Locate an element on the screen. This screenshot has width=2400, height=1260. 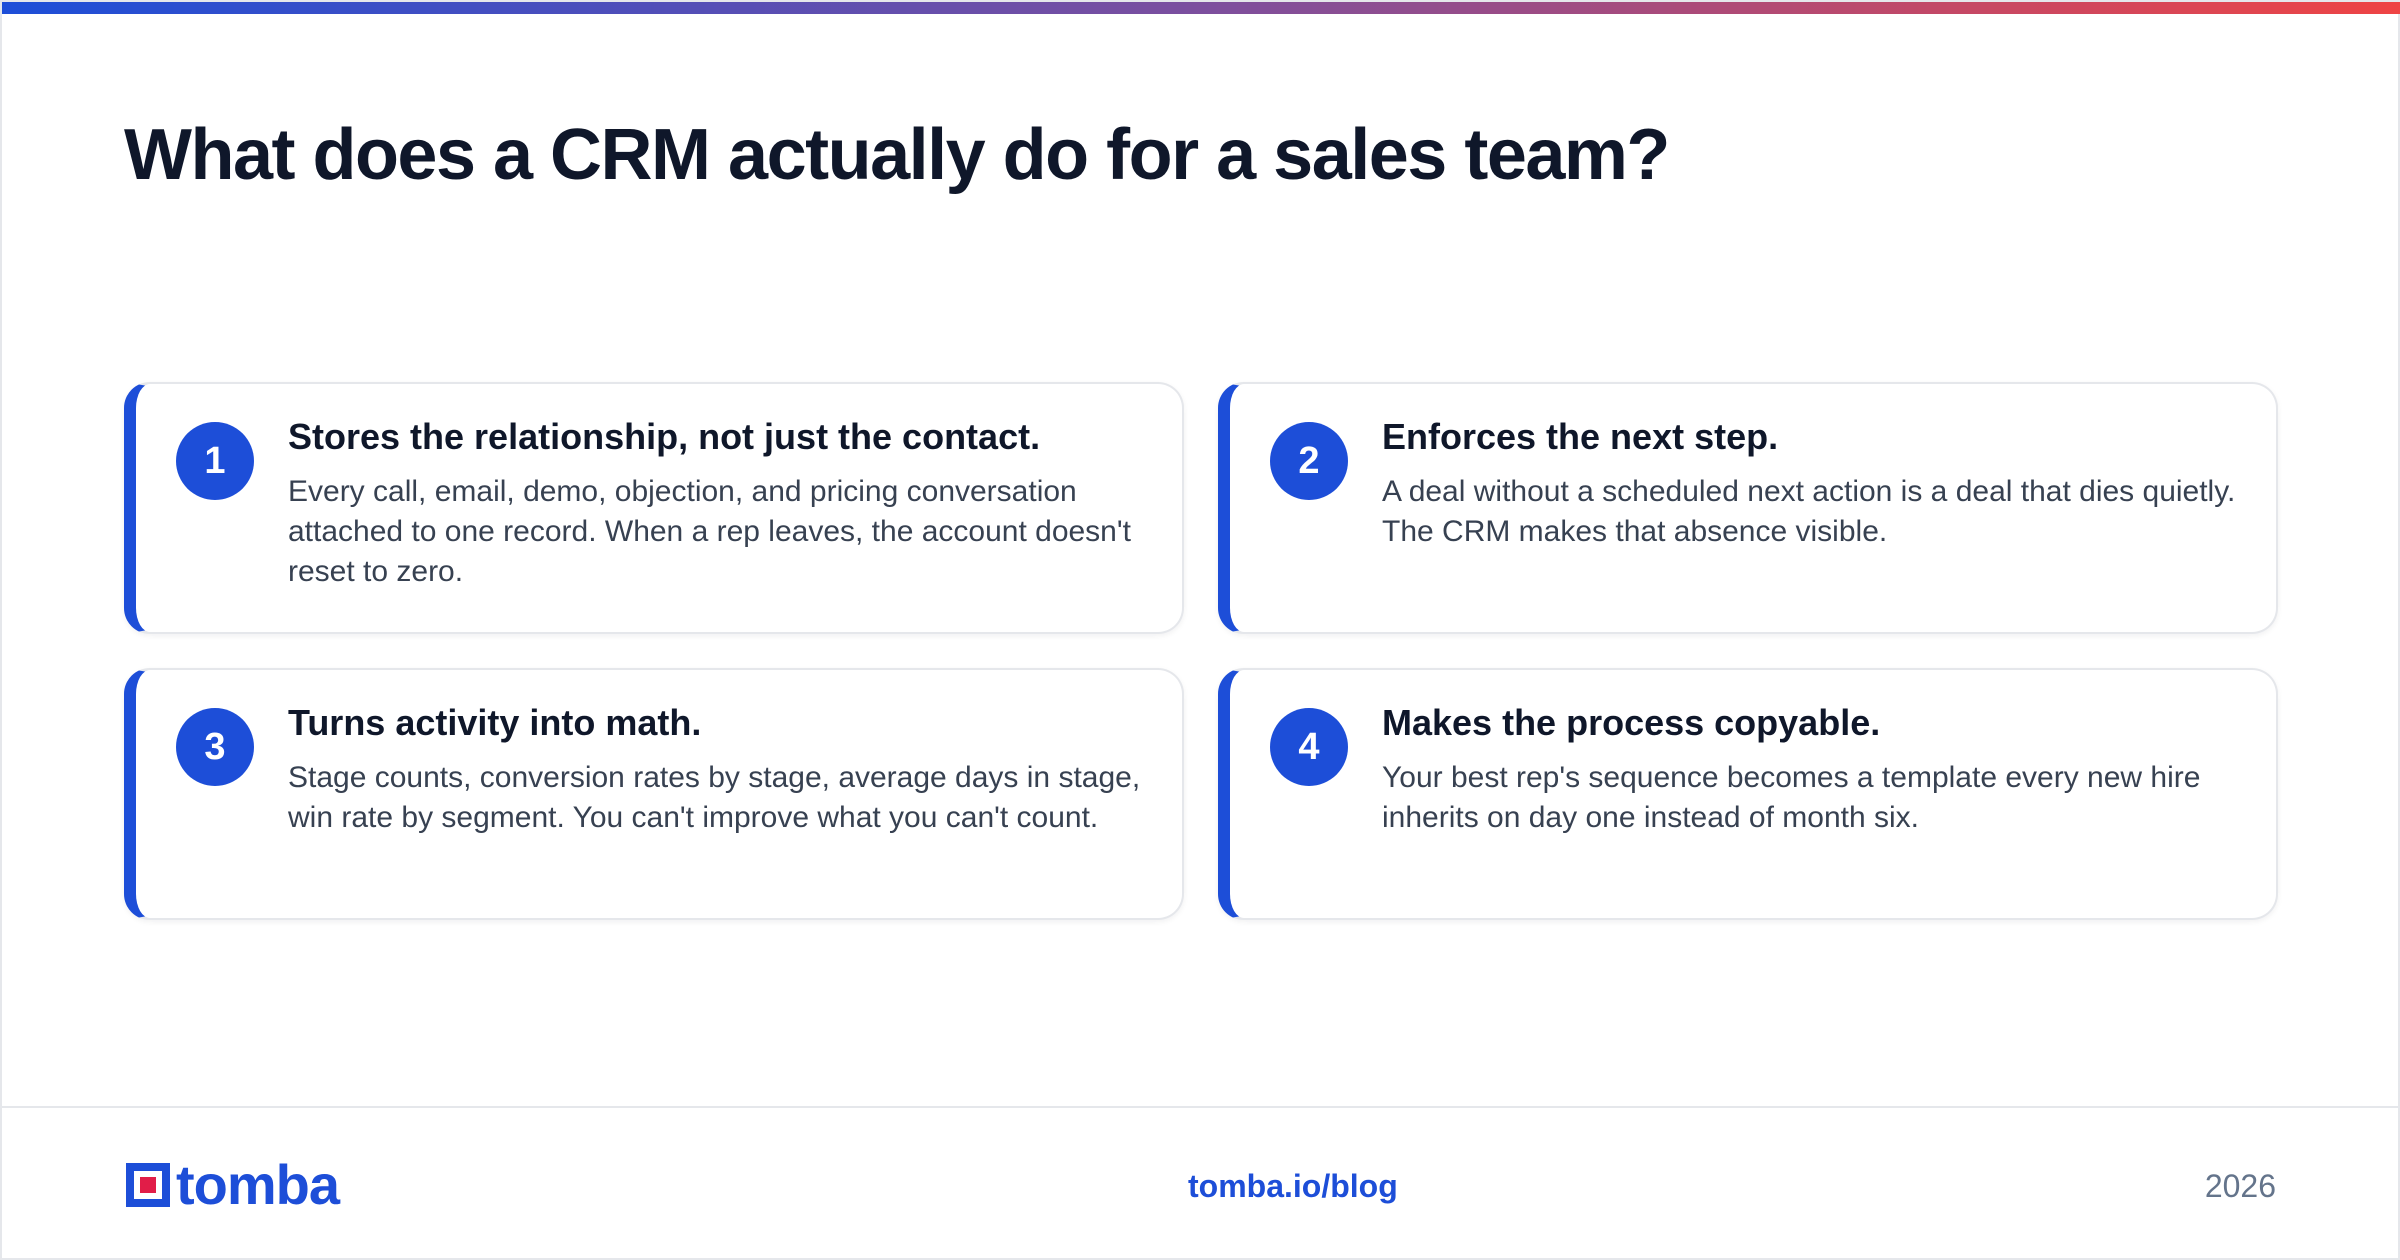
number-badge: 4 is located at coordinates (1309, 747).